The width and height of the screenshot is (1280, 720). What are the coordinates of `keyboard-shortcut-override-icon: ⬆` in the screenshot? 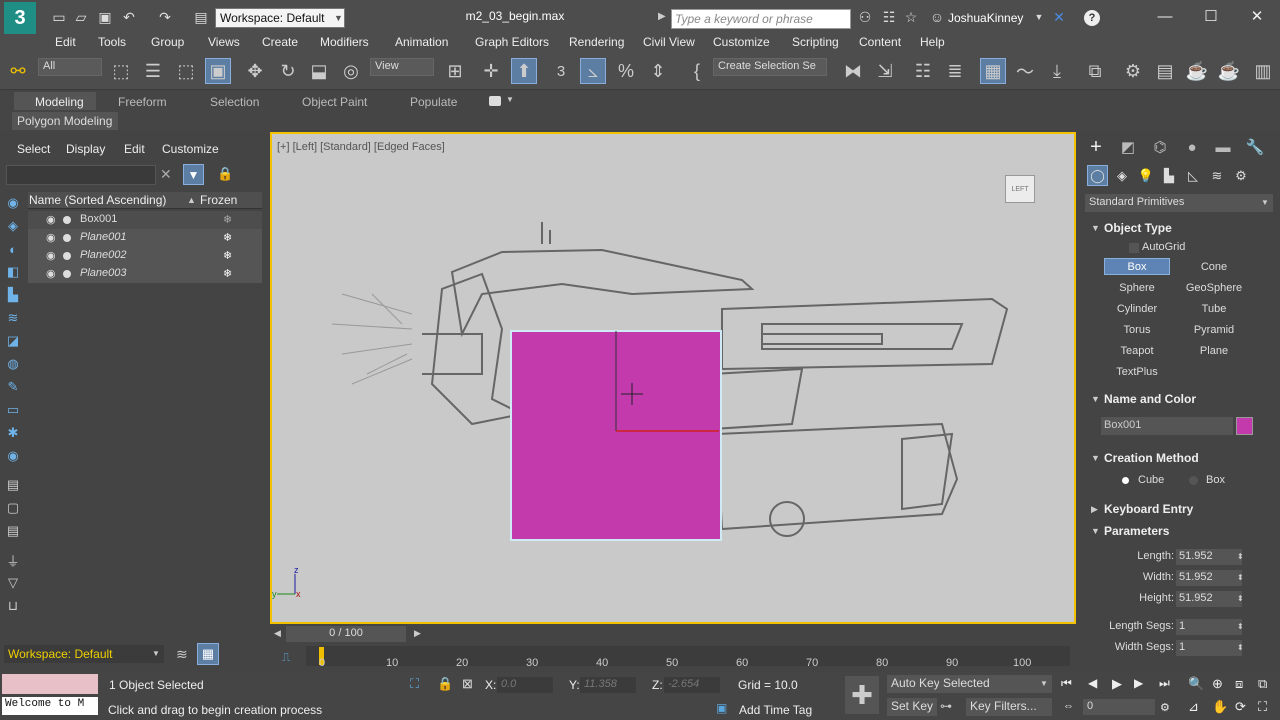 It's located at (524, 71).